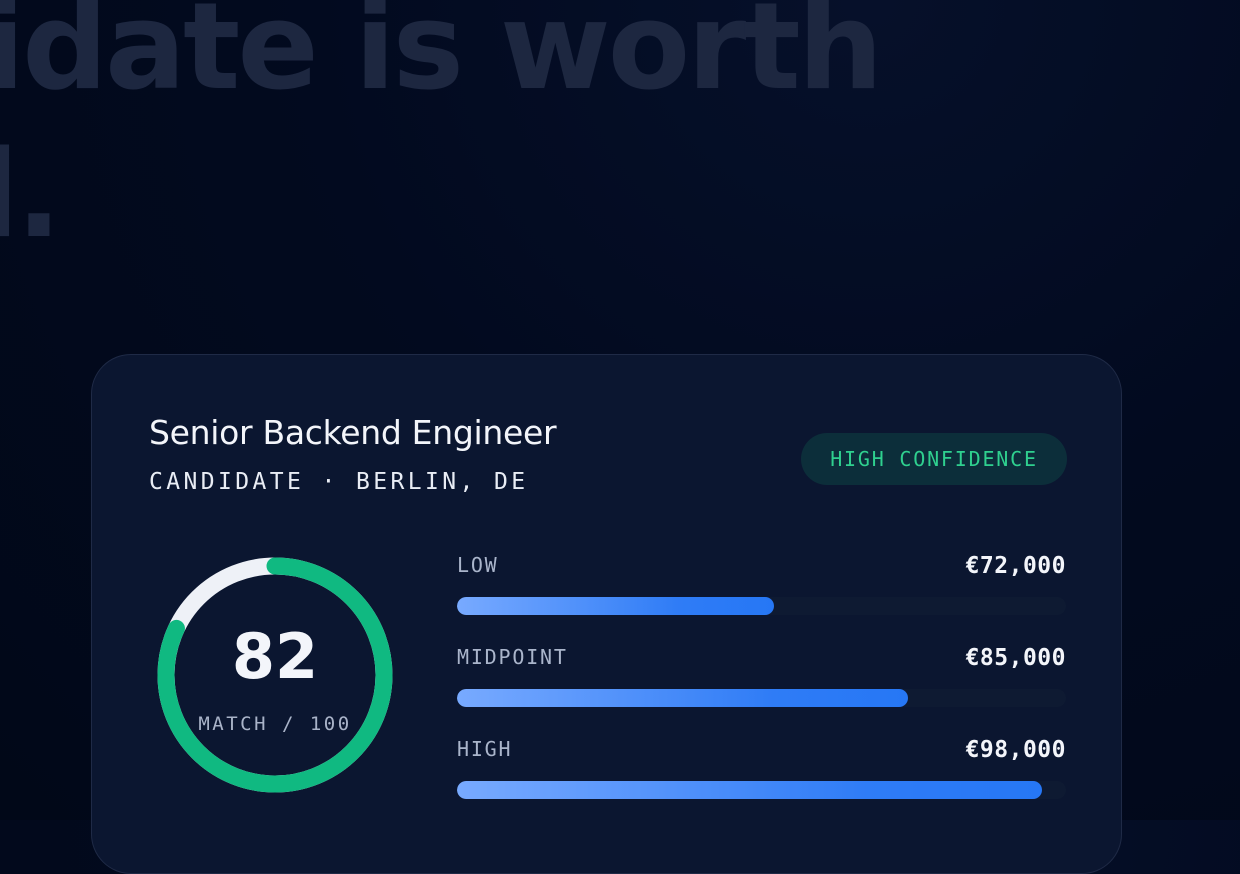 The image size is (1240, 874). What do you see at coordinates (31, 193) in the screenshot?
I see `headline-line-2: l.` at bounding box center [31, 193].